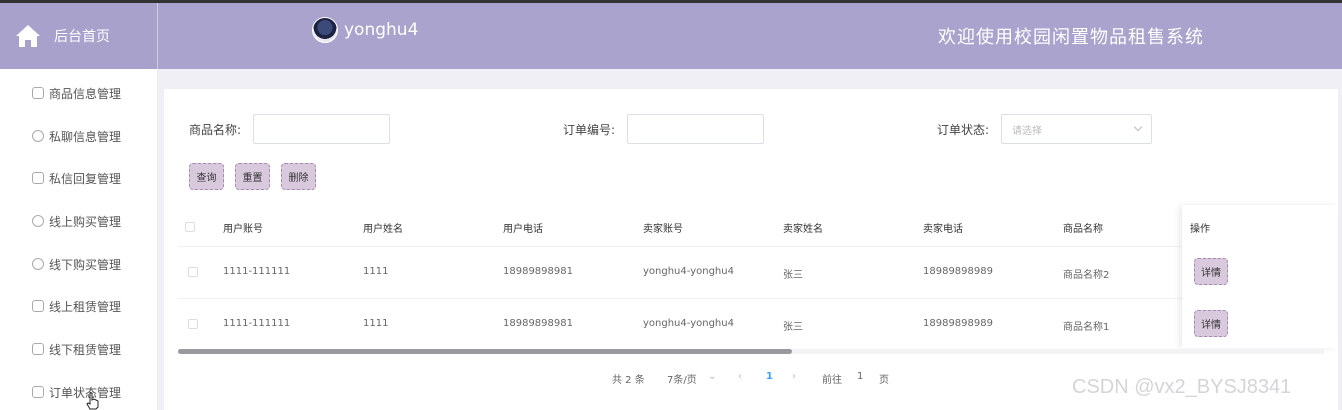 The image size is (1342, 410). Describe the element at coordinates (860, 376) in the screenshot. I see `goto-page-input: 1` at that location.